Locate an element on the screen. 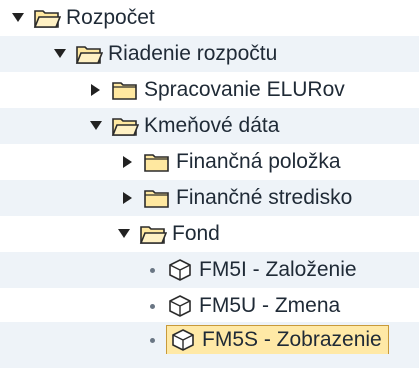 This screenshot has height=368, width=419. tree-node-label: Rozpočet is located at coordinates (110, 17).